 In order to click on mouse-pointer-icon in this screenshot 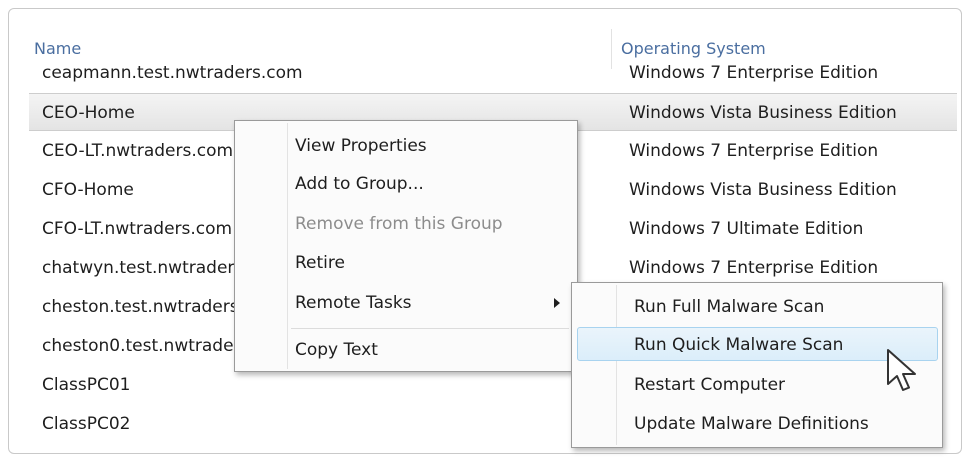, I will do `click(901, 370)`.